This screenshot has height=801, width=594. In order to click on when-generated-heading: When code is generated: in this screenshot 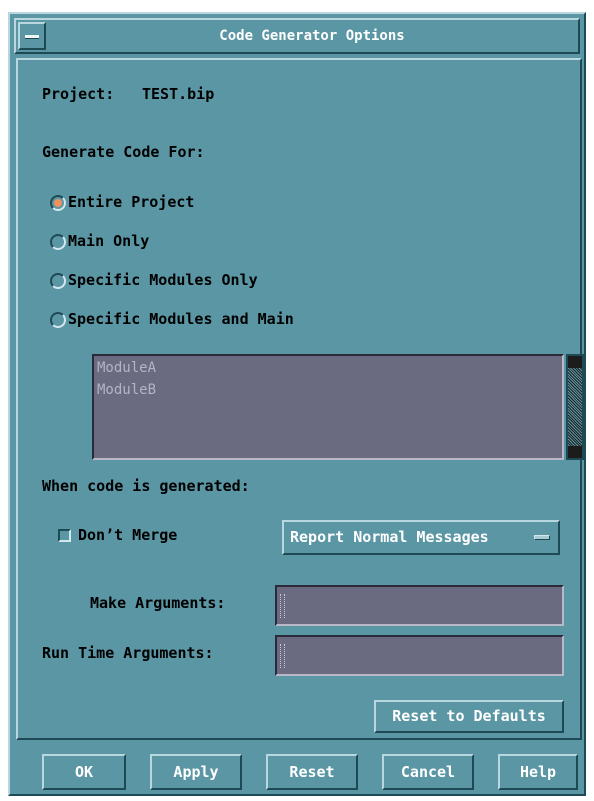, I will do `click(146, 486)`.